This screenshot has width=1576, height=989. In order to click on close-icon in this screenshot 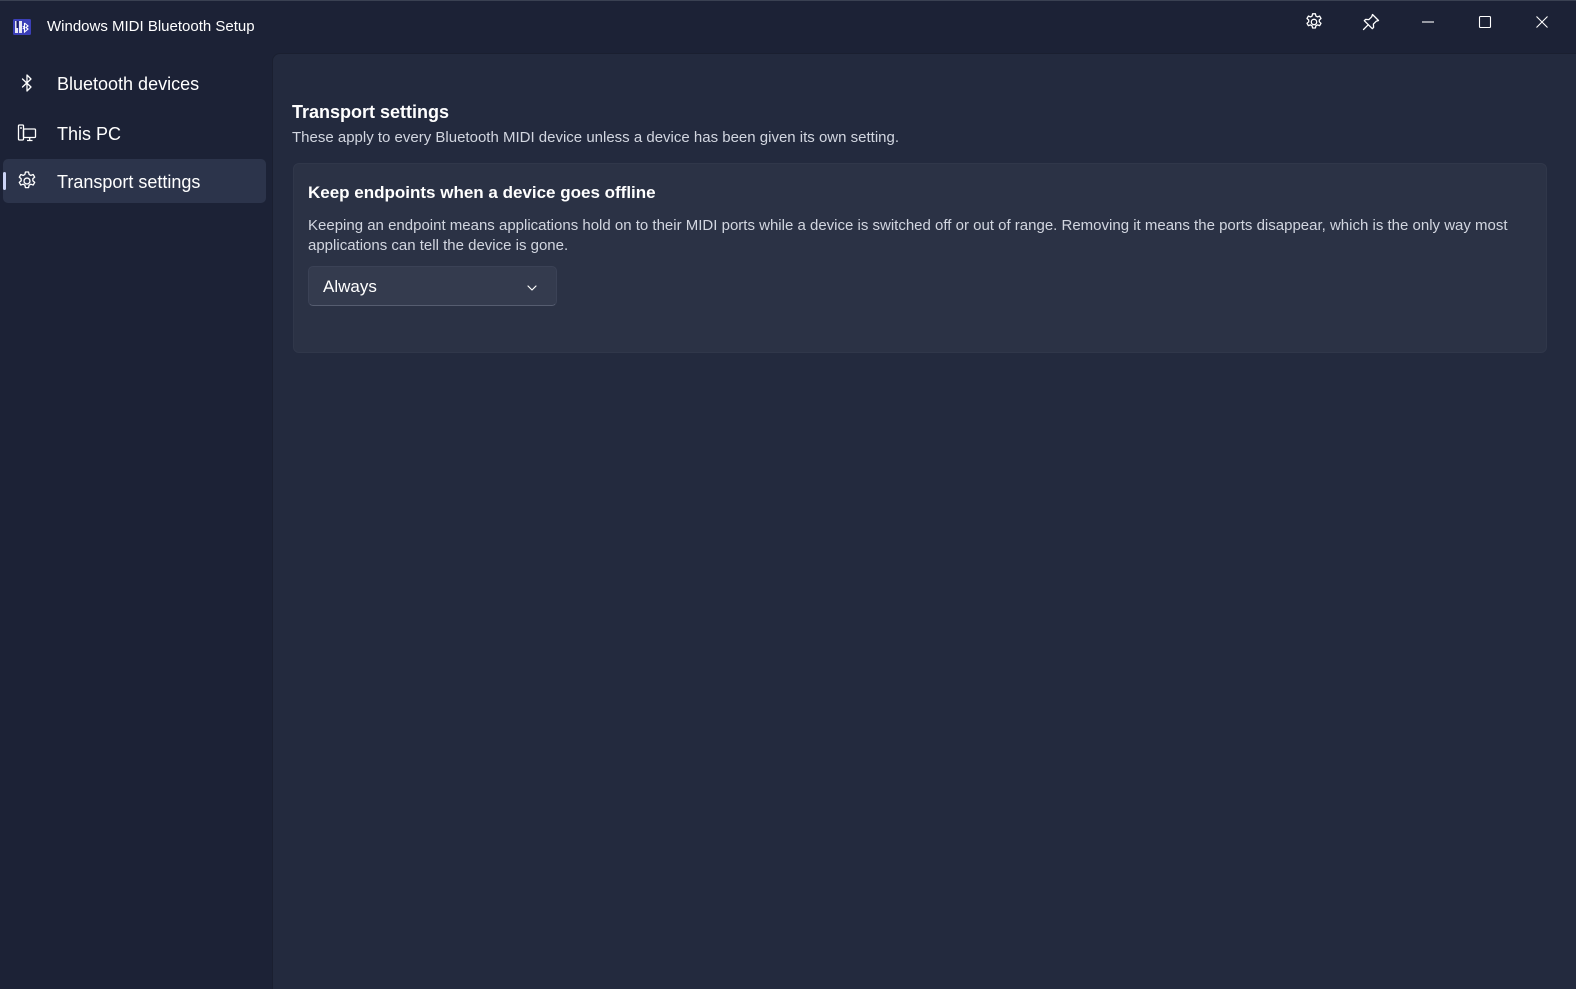, I will do `click(1542, 22)`.